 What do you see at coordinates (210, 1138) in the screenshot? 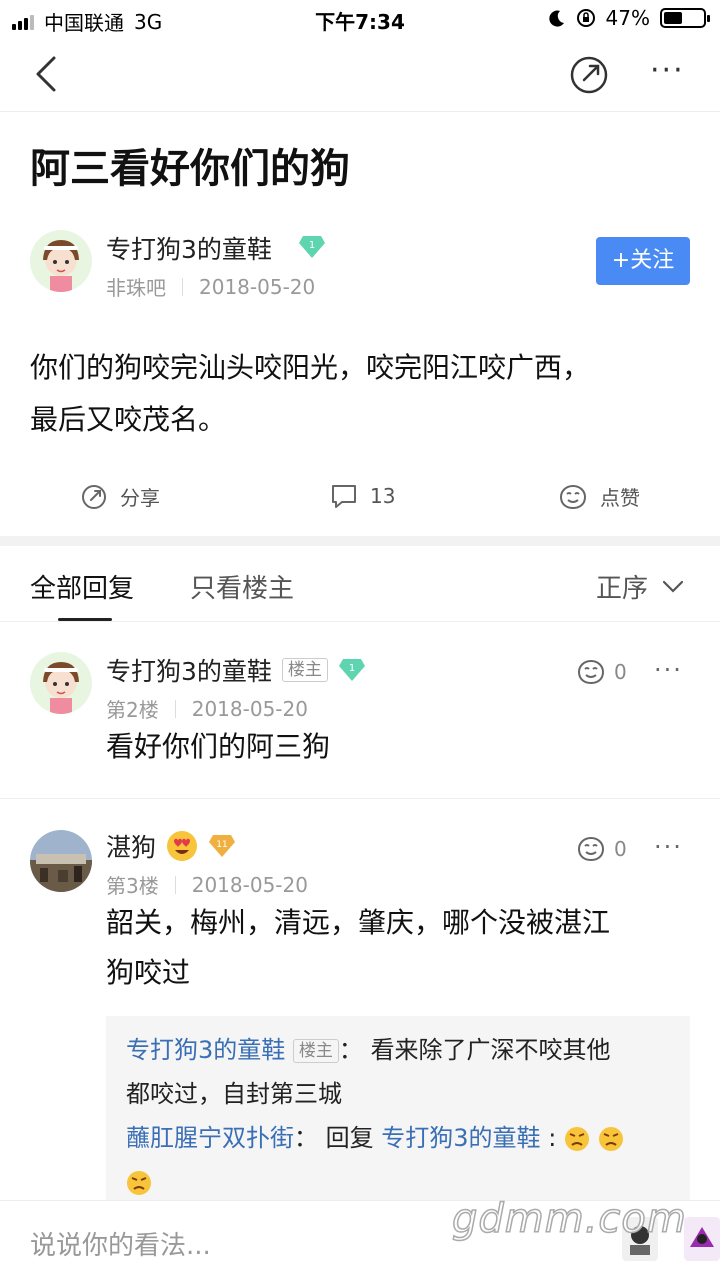
I see `sub-reply-author: 蘸肛腥宁双扑街` at bounding box center [210, 1138].